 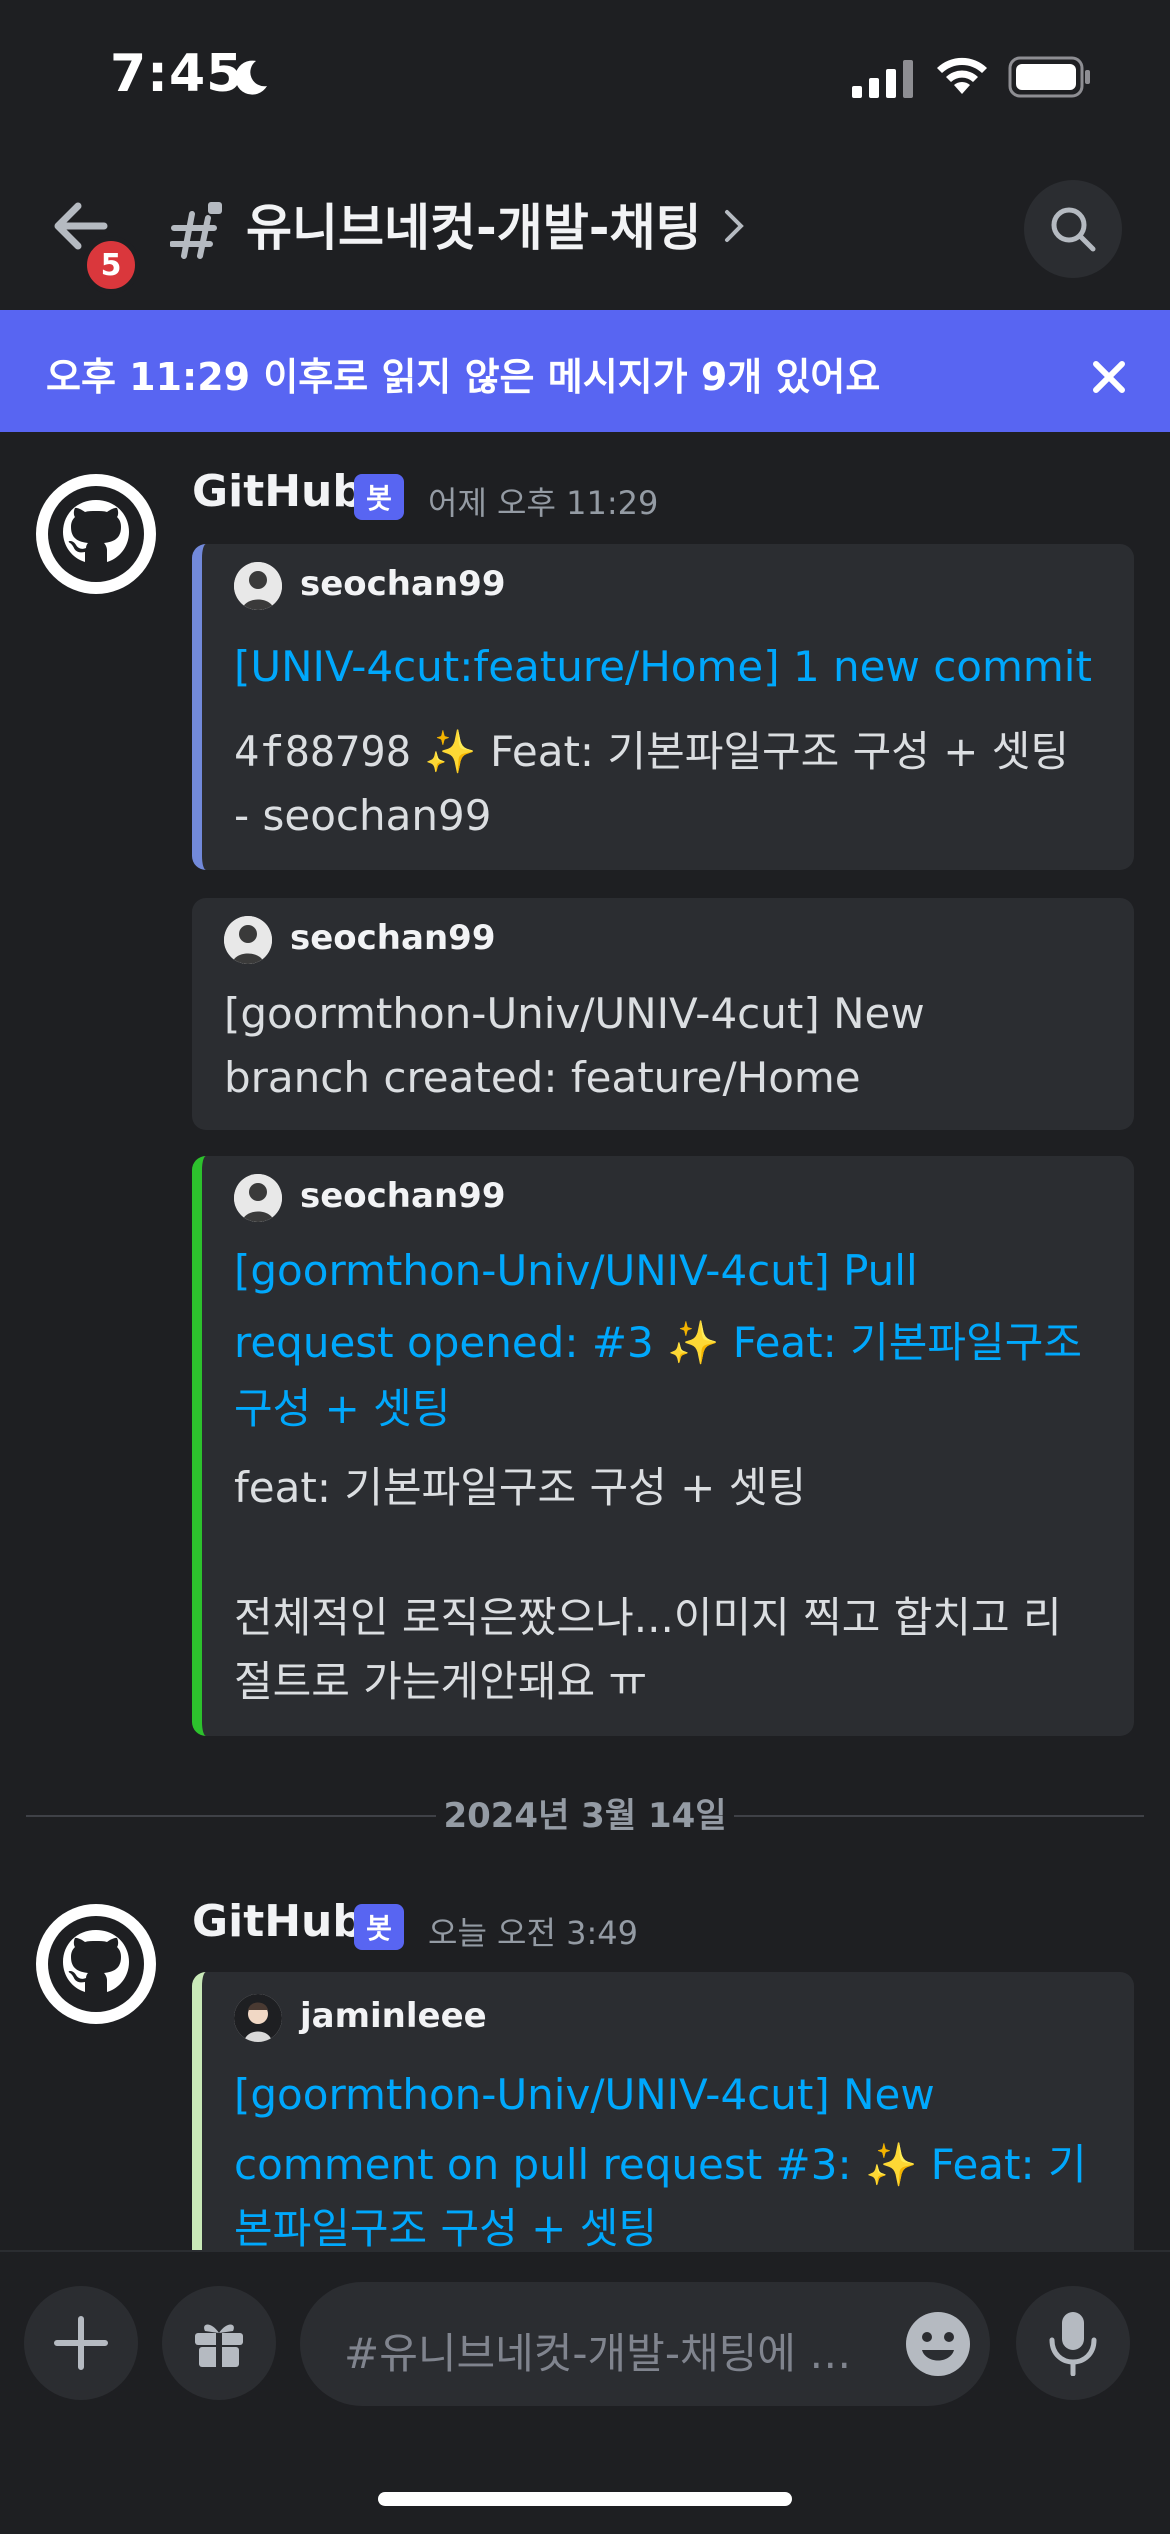 I want to click on unread-banner: 오후 11:29 이후로 읽지 않은 메시지가 9개 있어요, so click(x=585, y=371).